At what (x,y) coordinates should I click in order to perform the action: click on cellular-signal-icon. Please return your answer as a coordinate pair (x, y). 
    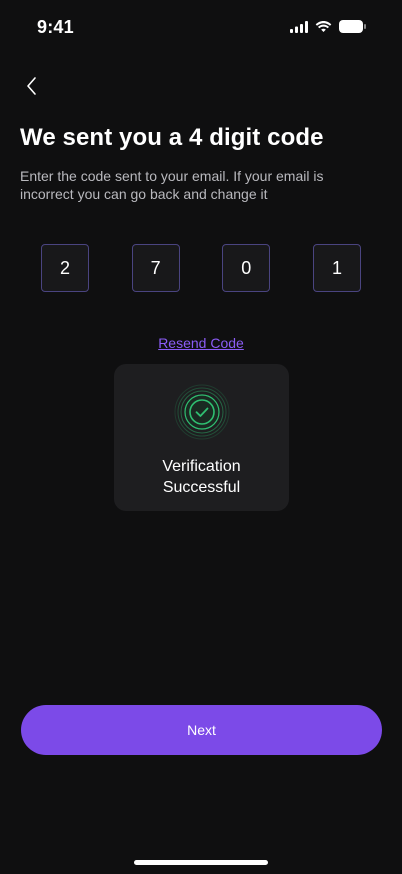
    Looking at the image, I should click on (299, 26).